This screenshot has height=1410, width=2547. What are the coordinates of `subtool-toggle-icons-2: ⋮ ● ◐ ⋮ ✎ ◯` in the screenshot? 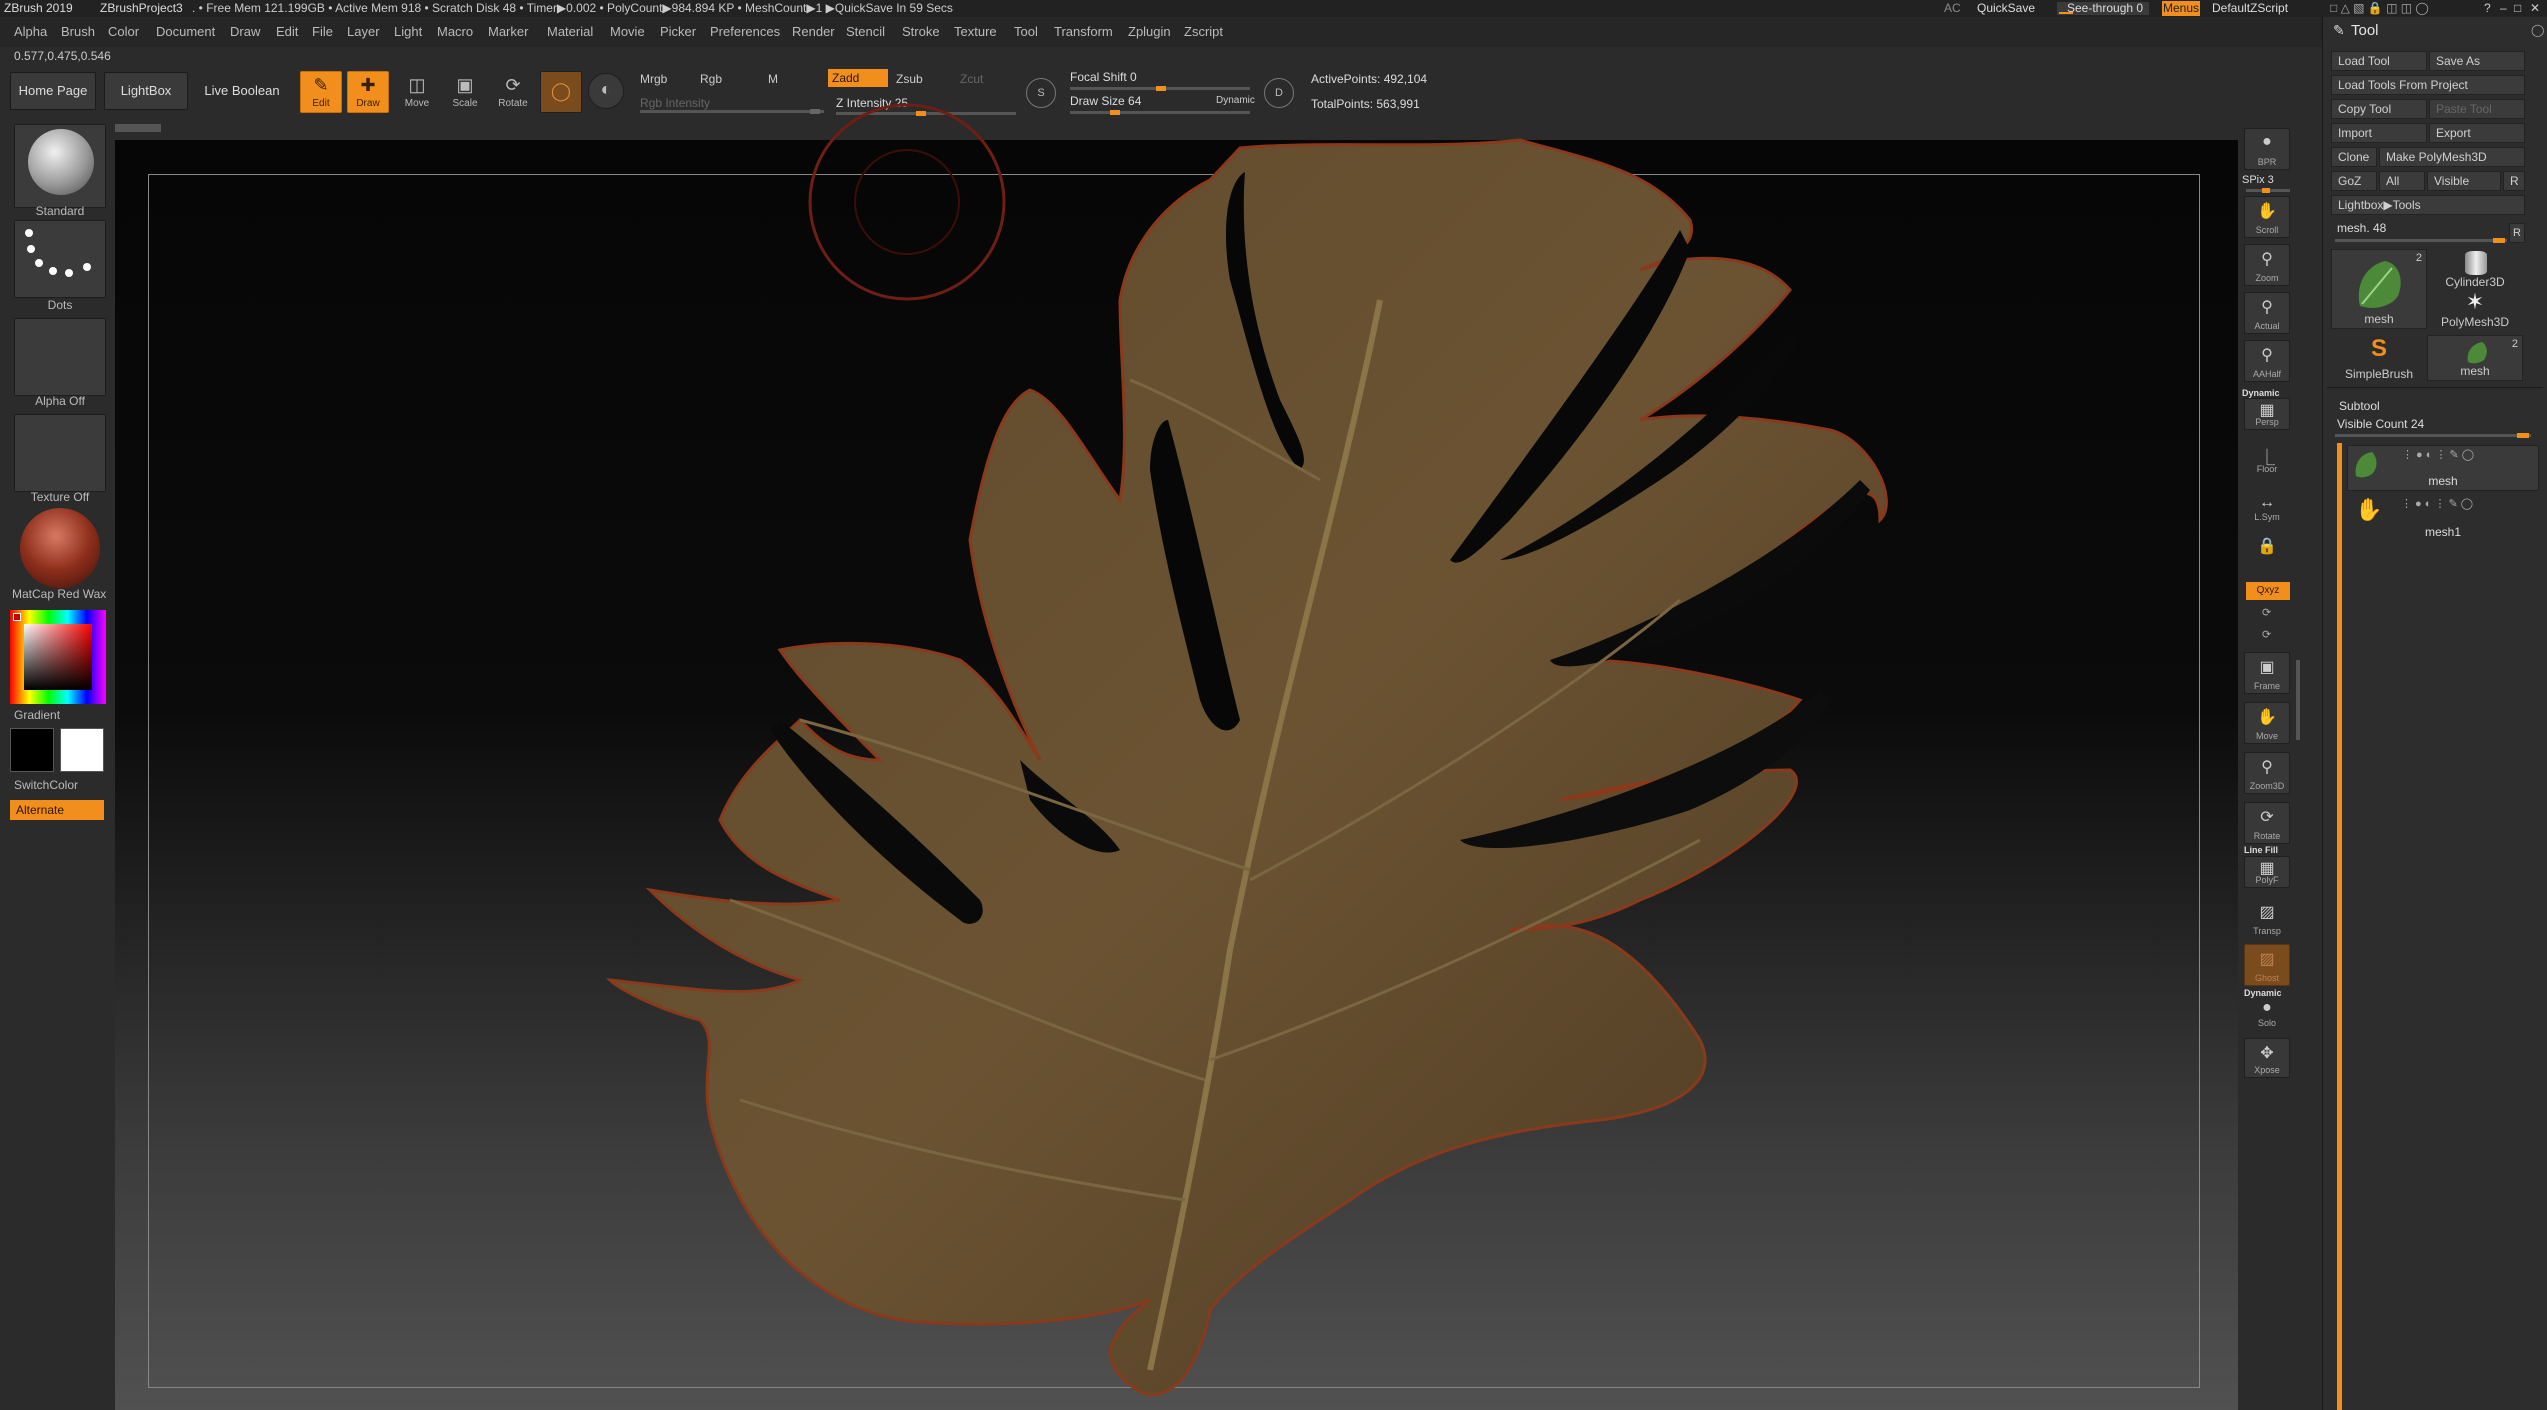 It's located at (2437, 503).